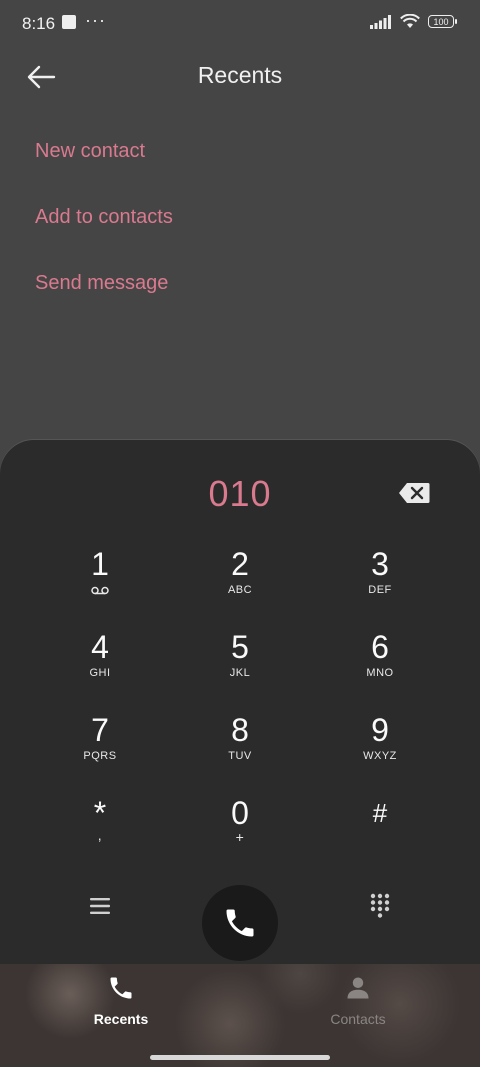 The width and height of the screenshot is (480, 1067). I want to click on key-letters: DEF, so click(380, 590).